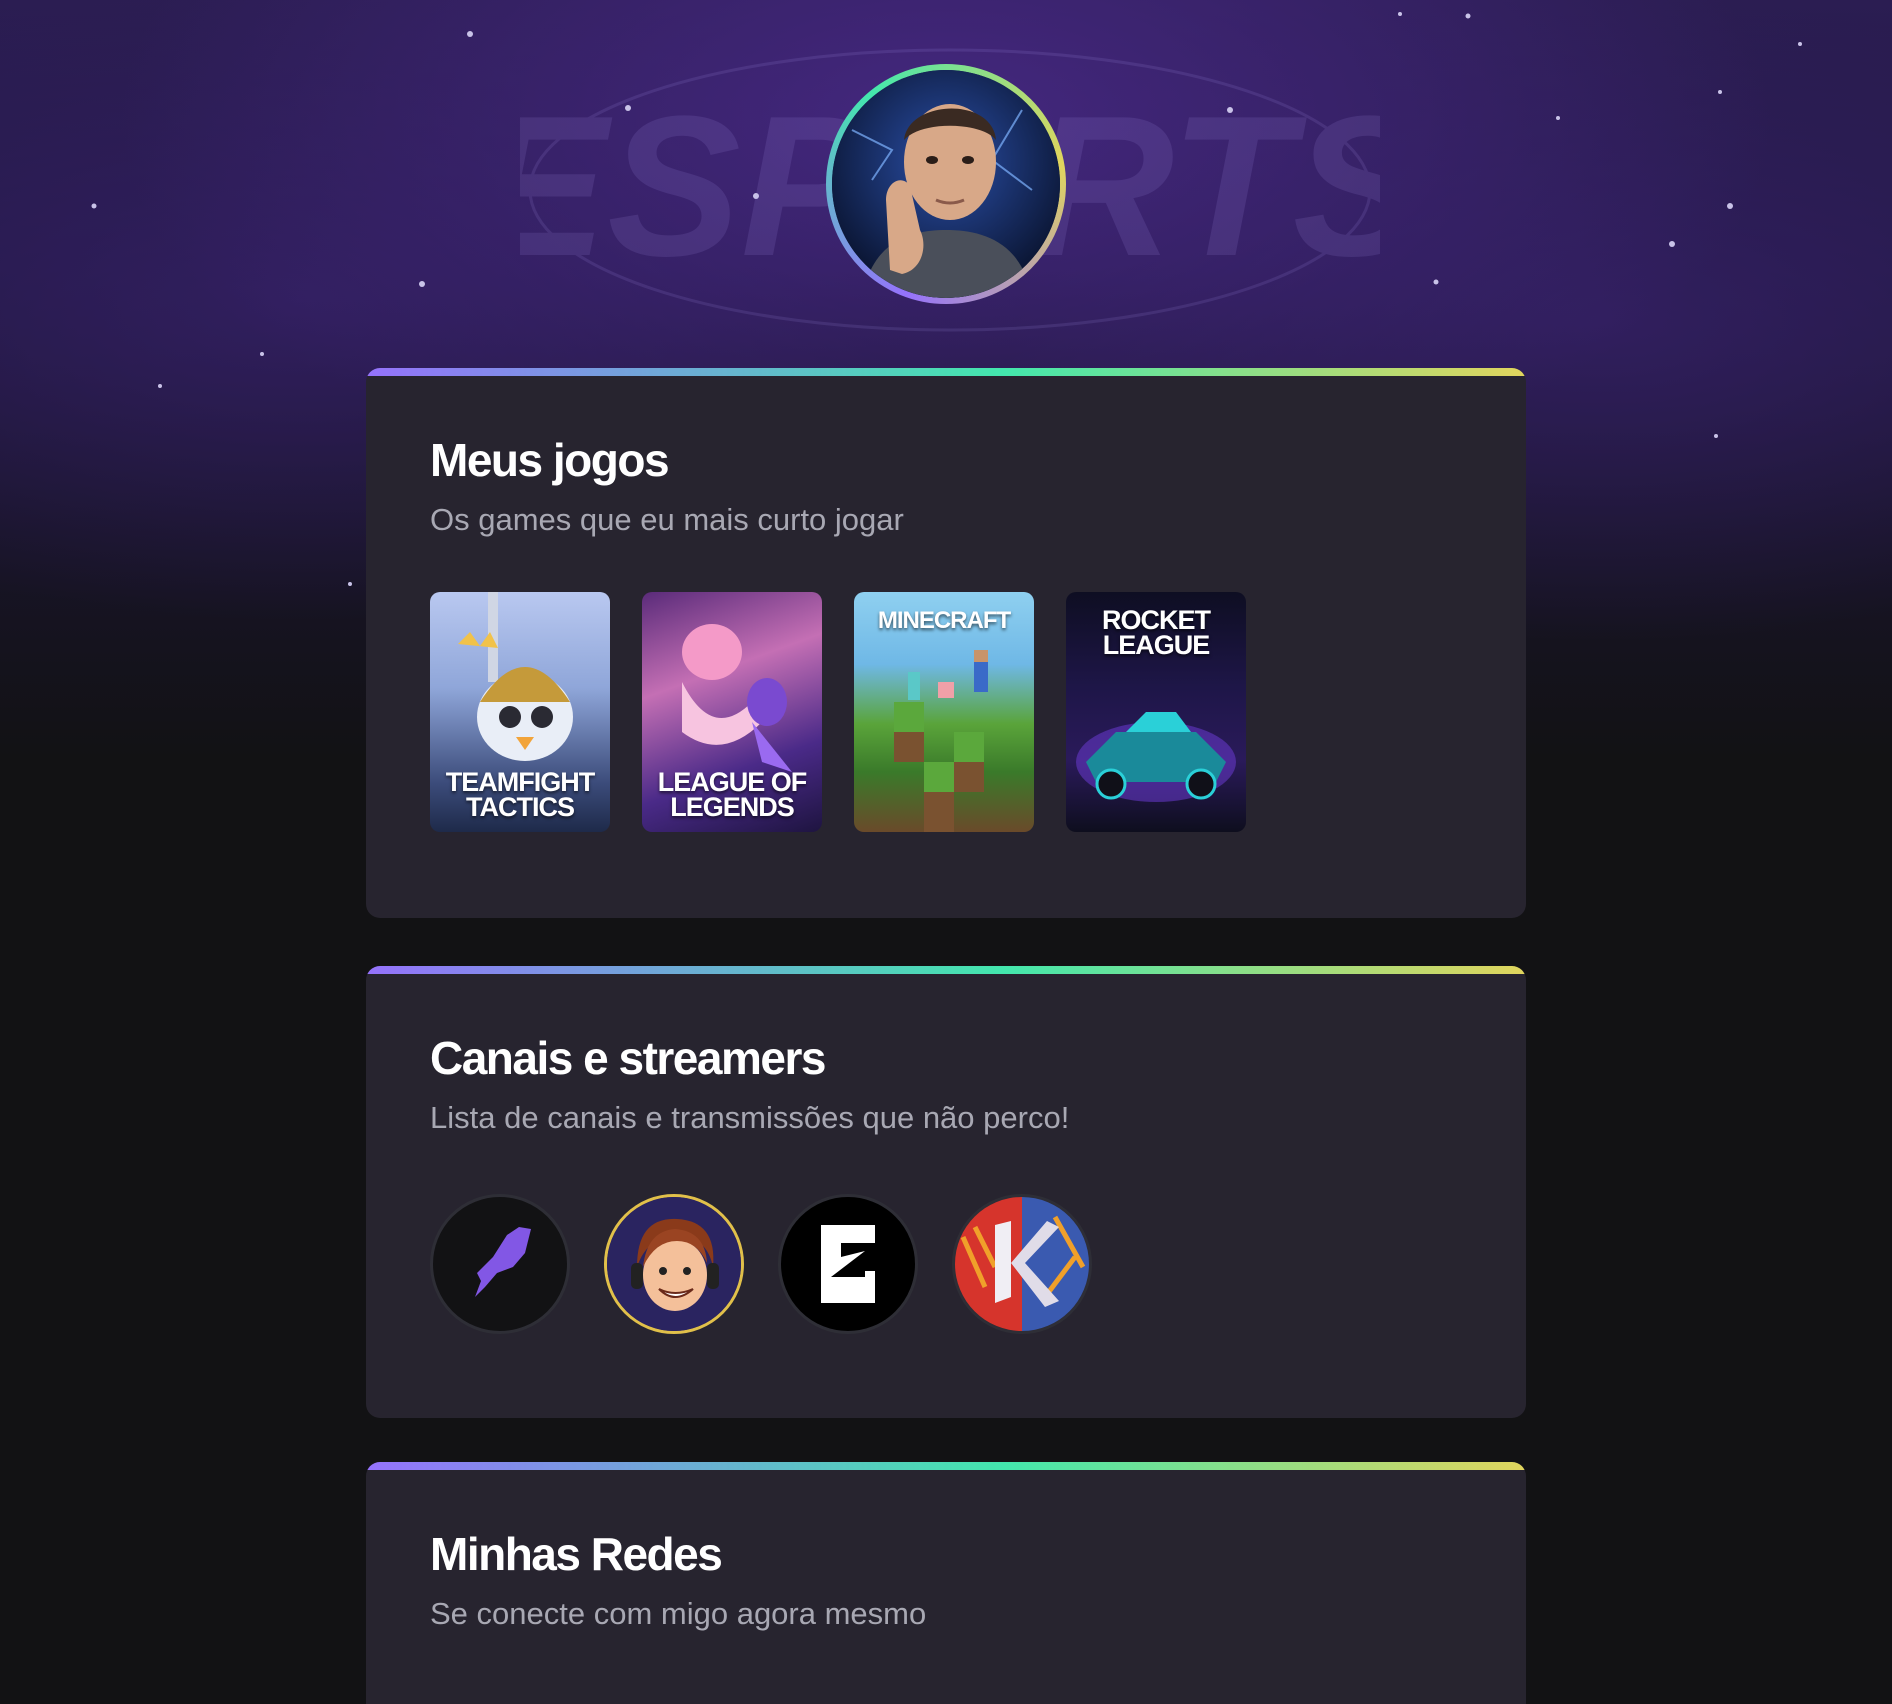 This screenshot has height=1704, width=1892. What do you see at coordinates (520, 794) in the screenshot?
I see `game-label: TEAMFIGHT TACTICS` at bounding box center [520, 794].